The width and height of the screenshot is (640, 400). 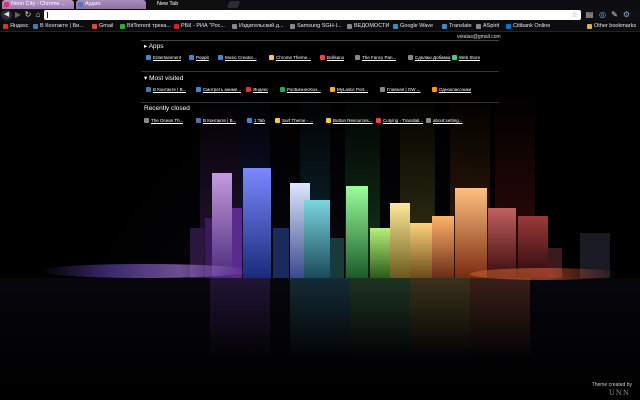 I want to click on app-item: Web Store, so click(x=466, y=57).